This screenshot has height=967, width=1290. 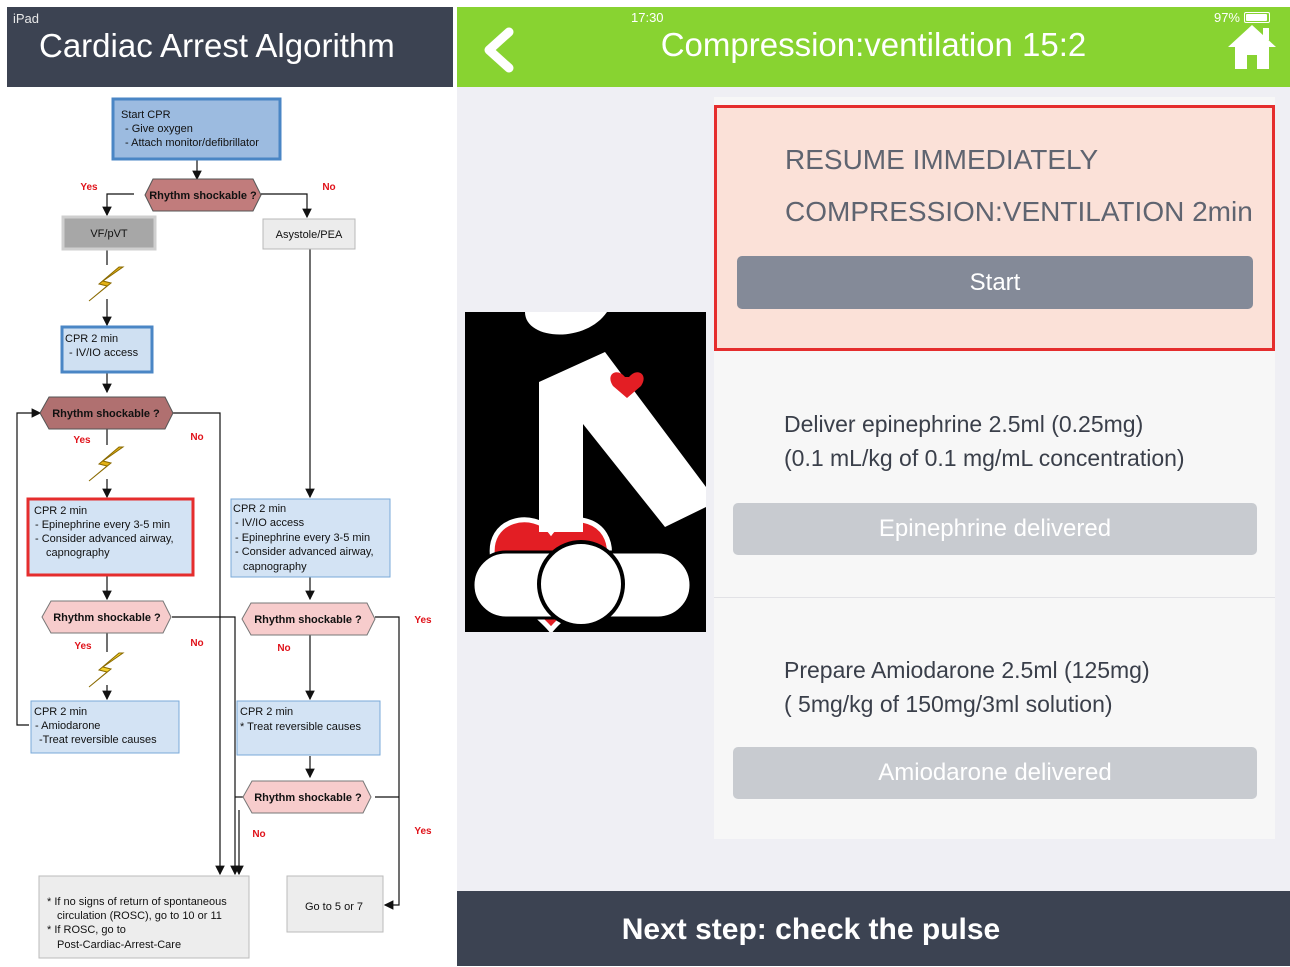 I want to click on final-note-line: * If ROSC, go to, so click(x=86, y=930).